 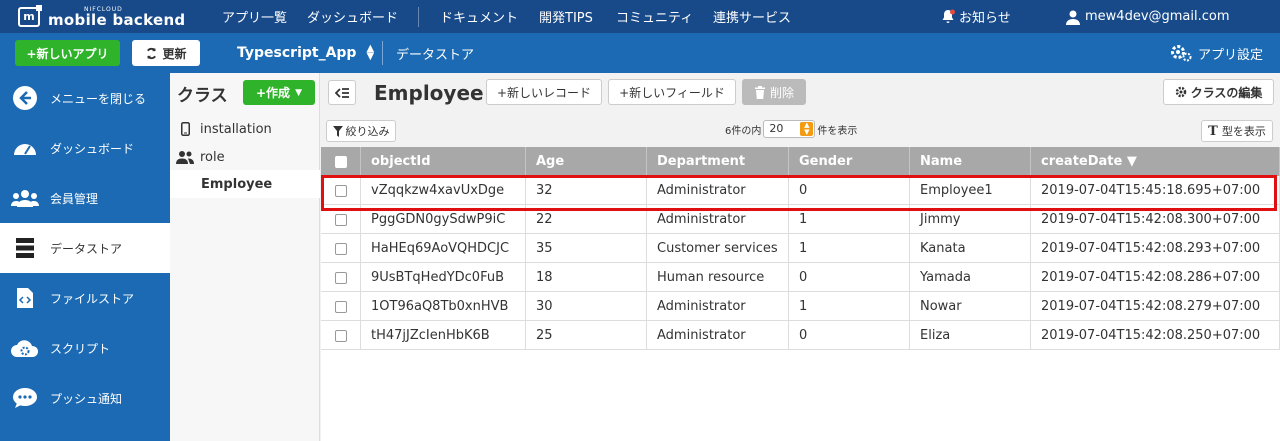 I want to click on nav-divider, so click(x=418, y=17).